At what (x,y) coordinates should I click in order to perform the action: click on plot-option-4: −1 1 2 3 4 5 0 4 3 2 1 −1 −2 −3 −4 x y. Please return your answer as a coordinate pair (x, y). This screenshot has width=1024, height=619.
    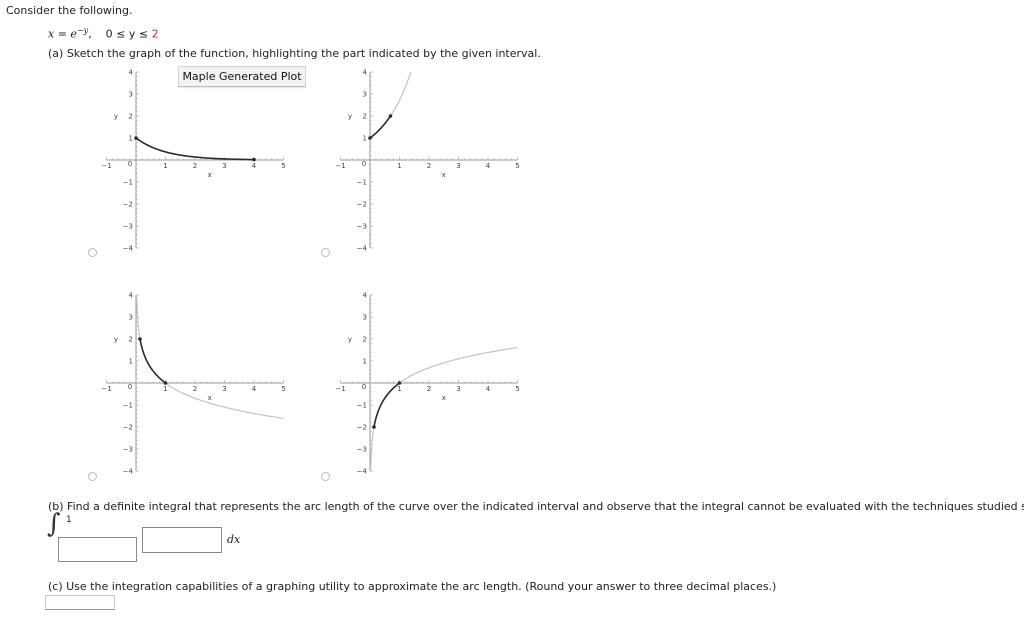
    Looking at the image, I should click on (427, 384).